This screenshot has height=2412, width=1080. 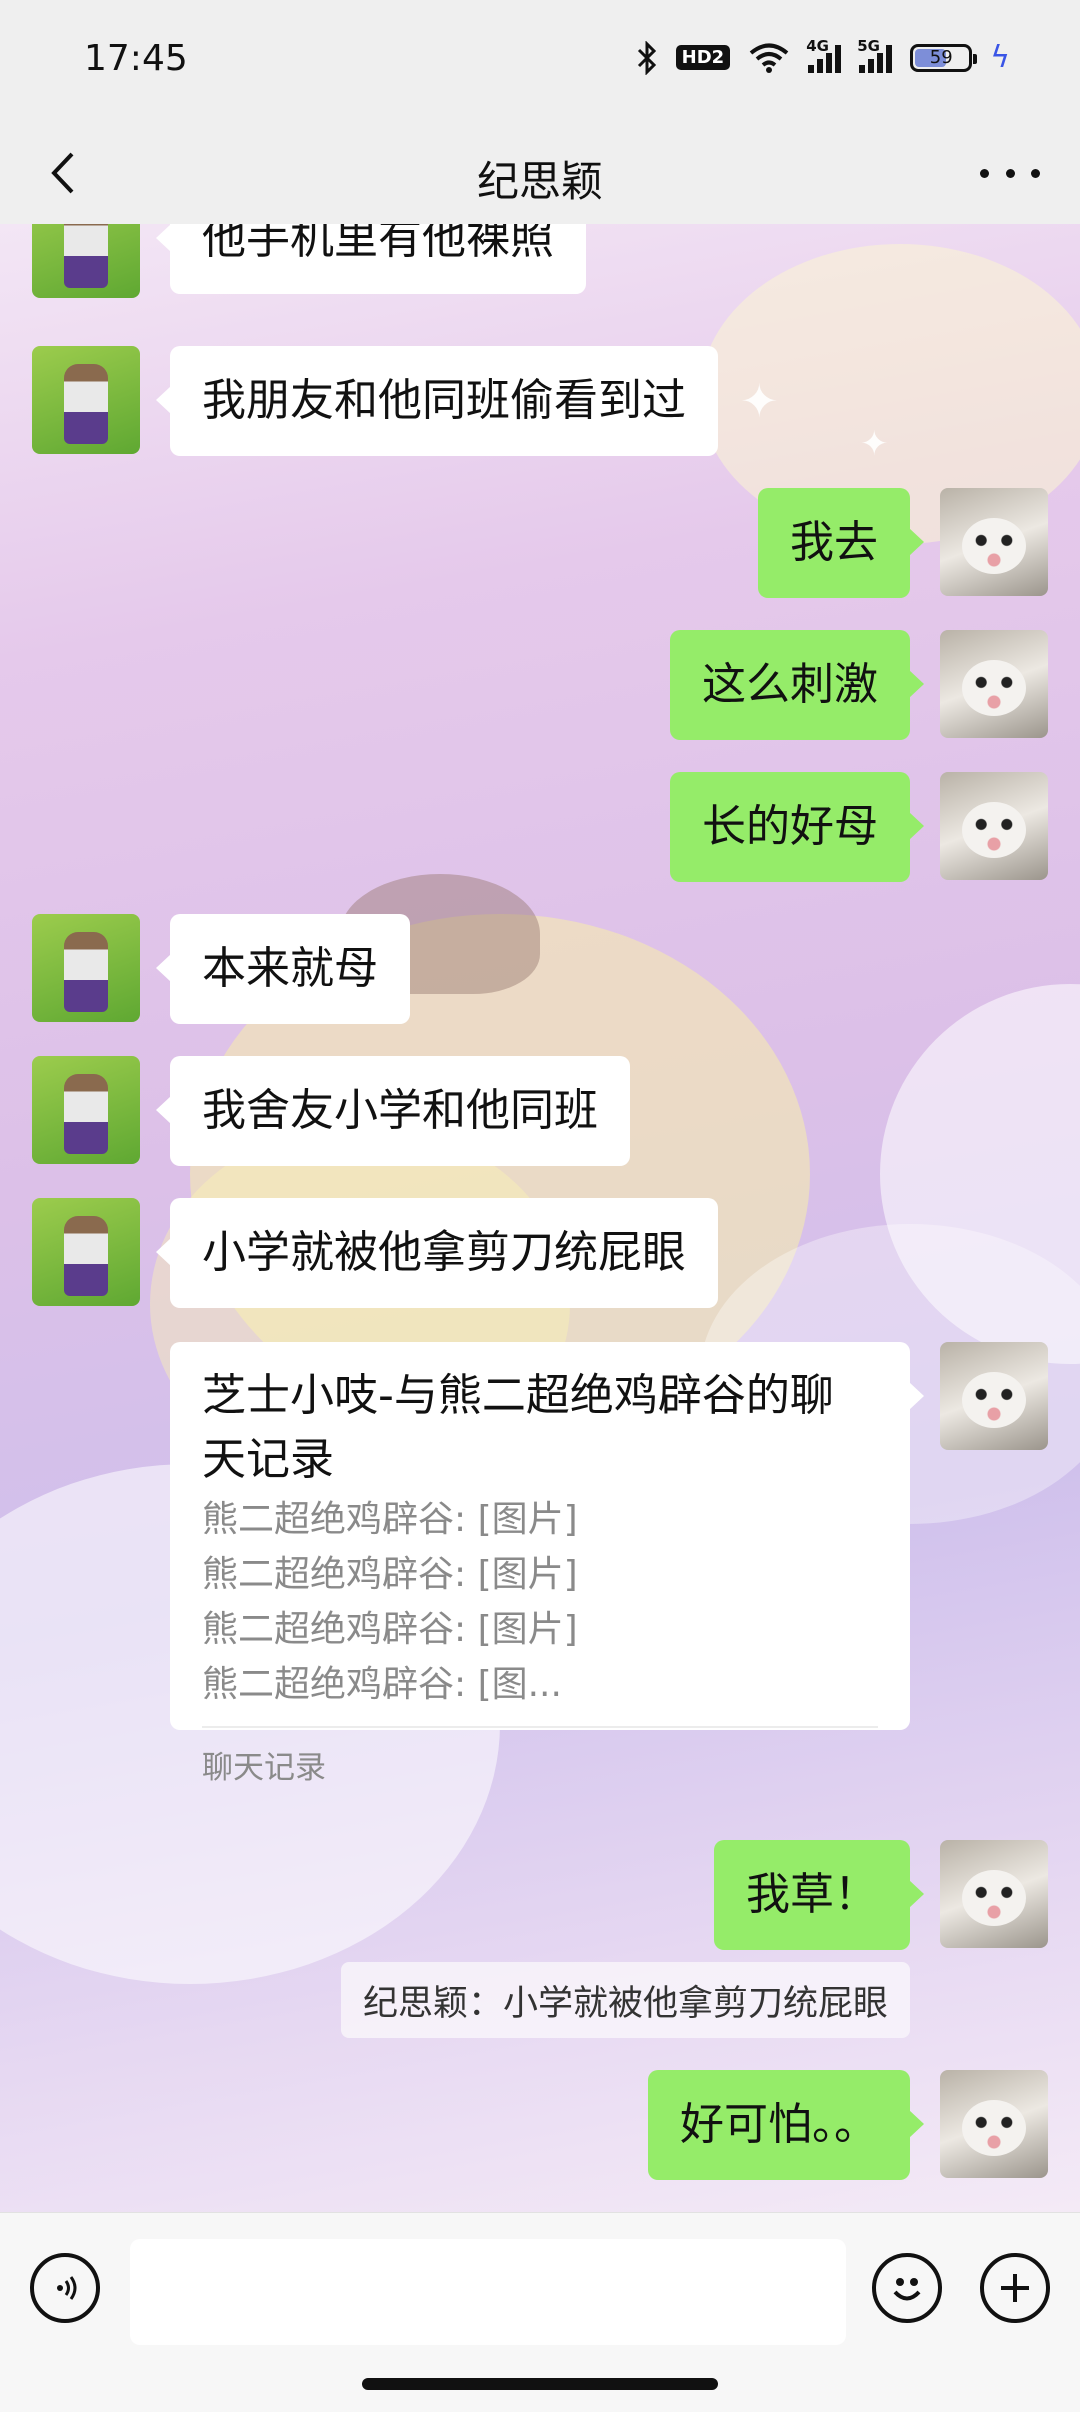 I want to click on more-dots-icon, so click(x=1010, y=173).